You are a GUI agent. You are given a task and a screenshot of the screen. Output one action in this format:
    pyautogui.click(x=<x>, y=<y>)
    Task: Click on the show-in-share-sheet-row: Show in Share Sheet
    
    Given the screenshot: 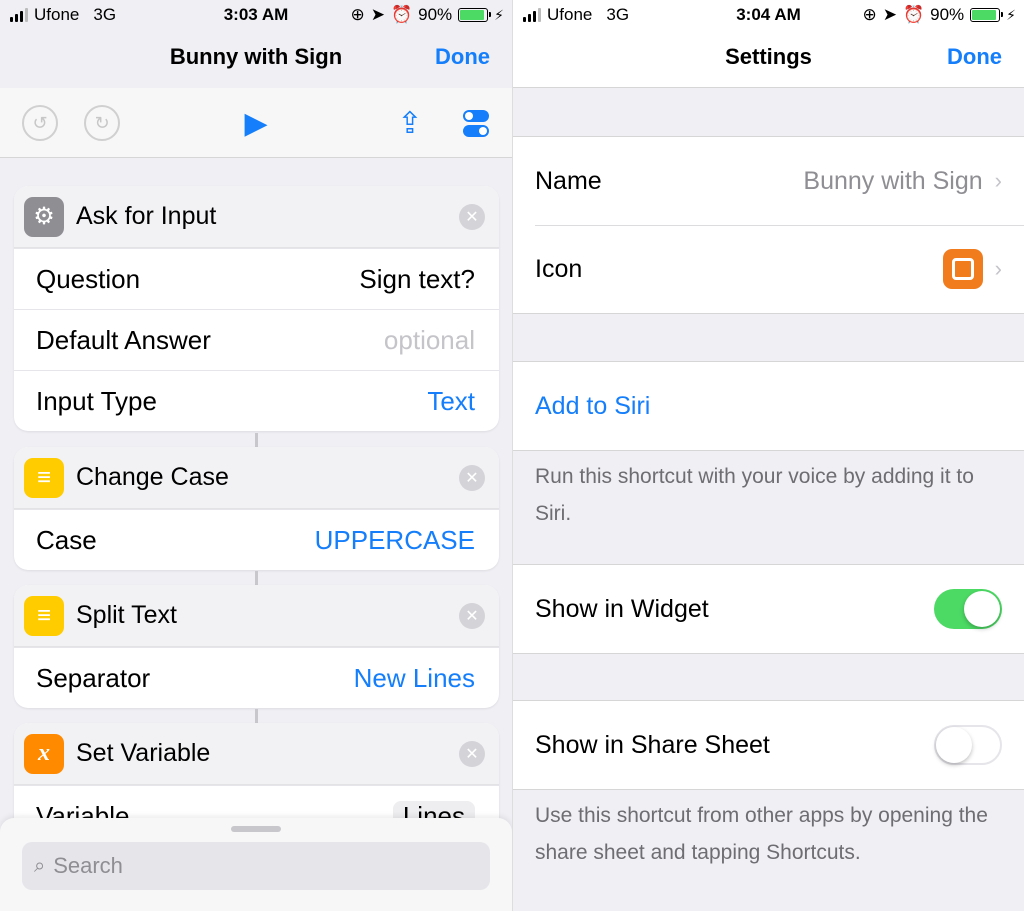 What is the action you would take?
    pyautogui.click(x=768, y=745)
    